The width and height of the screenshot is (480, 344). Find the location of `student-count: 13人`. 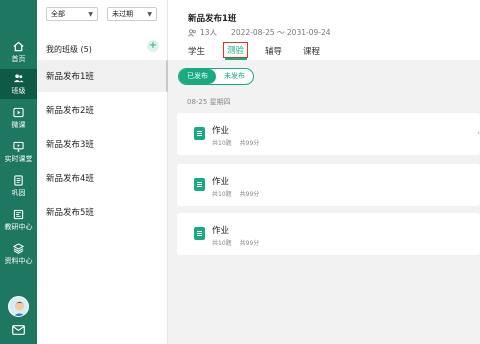

student-count: 13人 is located at coordinates (209, 32).